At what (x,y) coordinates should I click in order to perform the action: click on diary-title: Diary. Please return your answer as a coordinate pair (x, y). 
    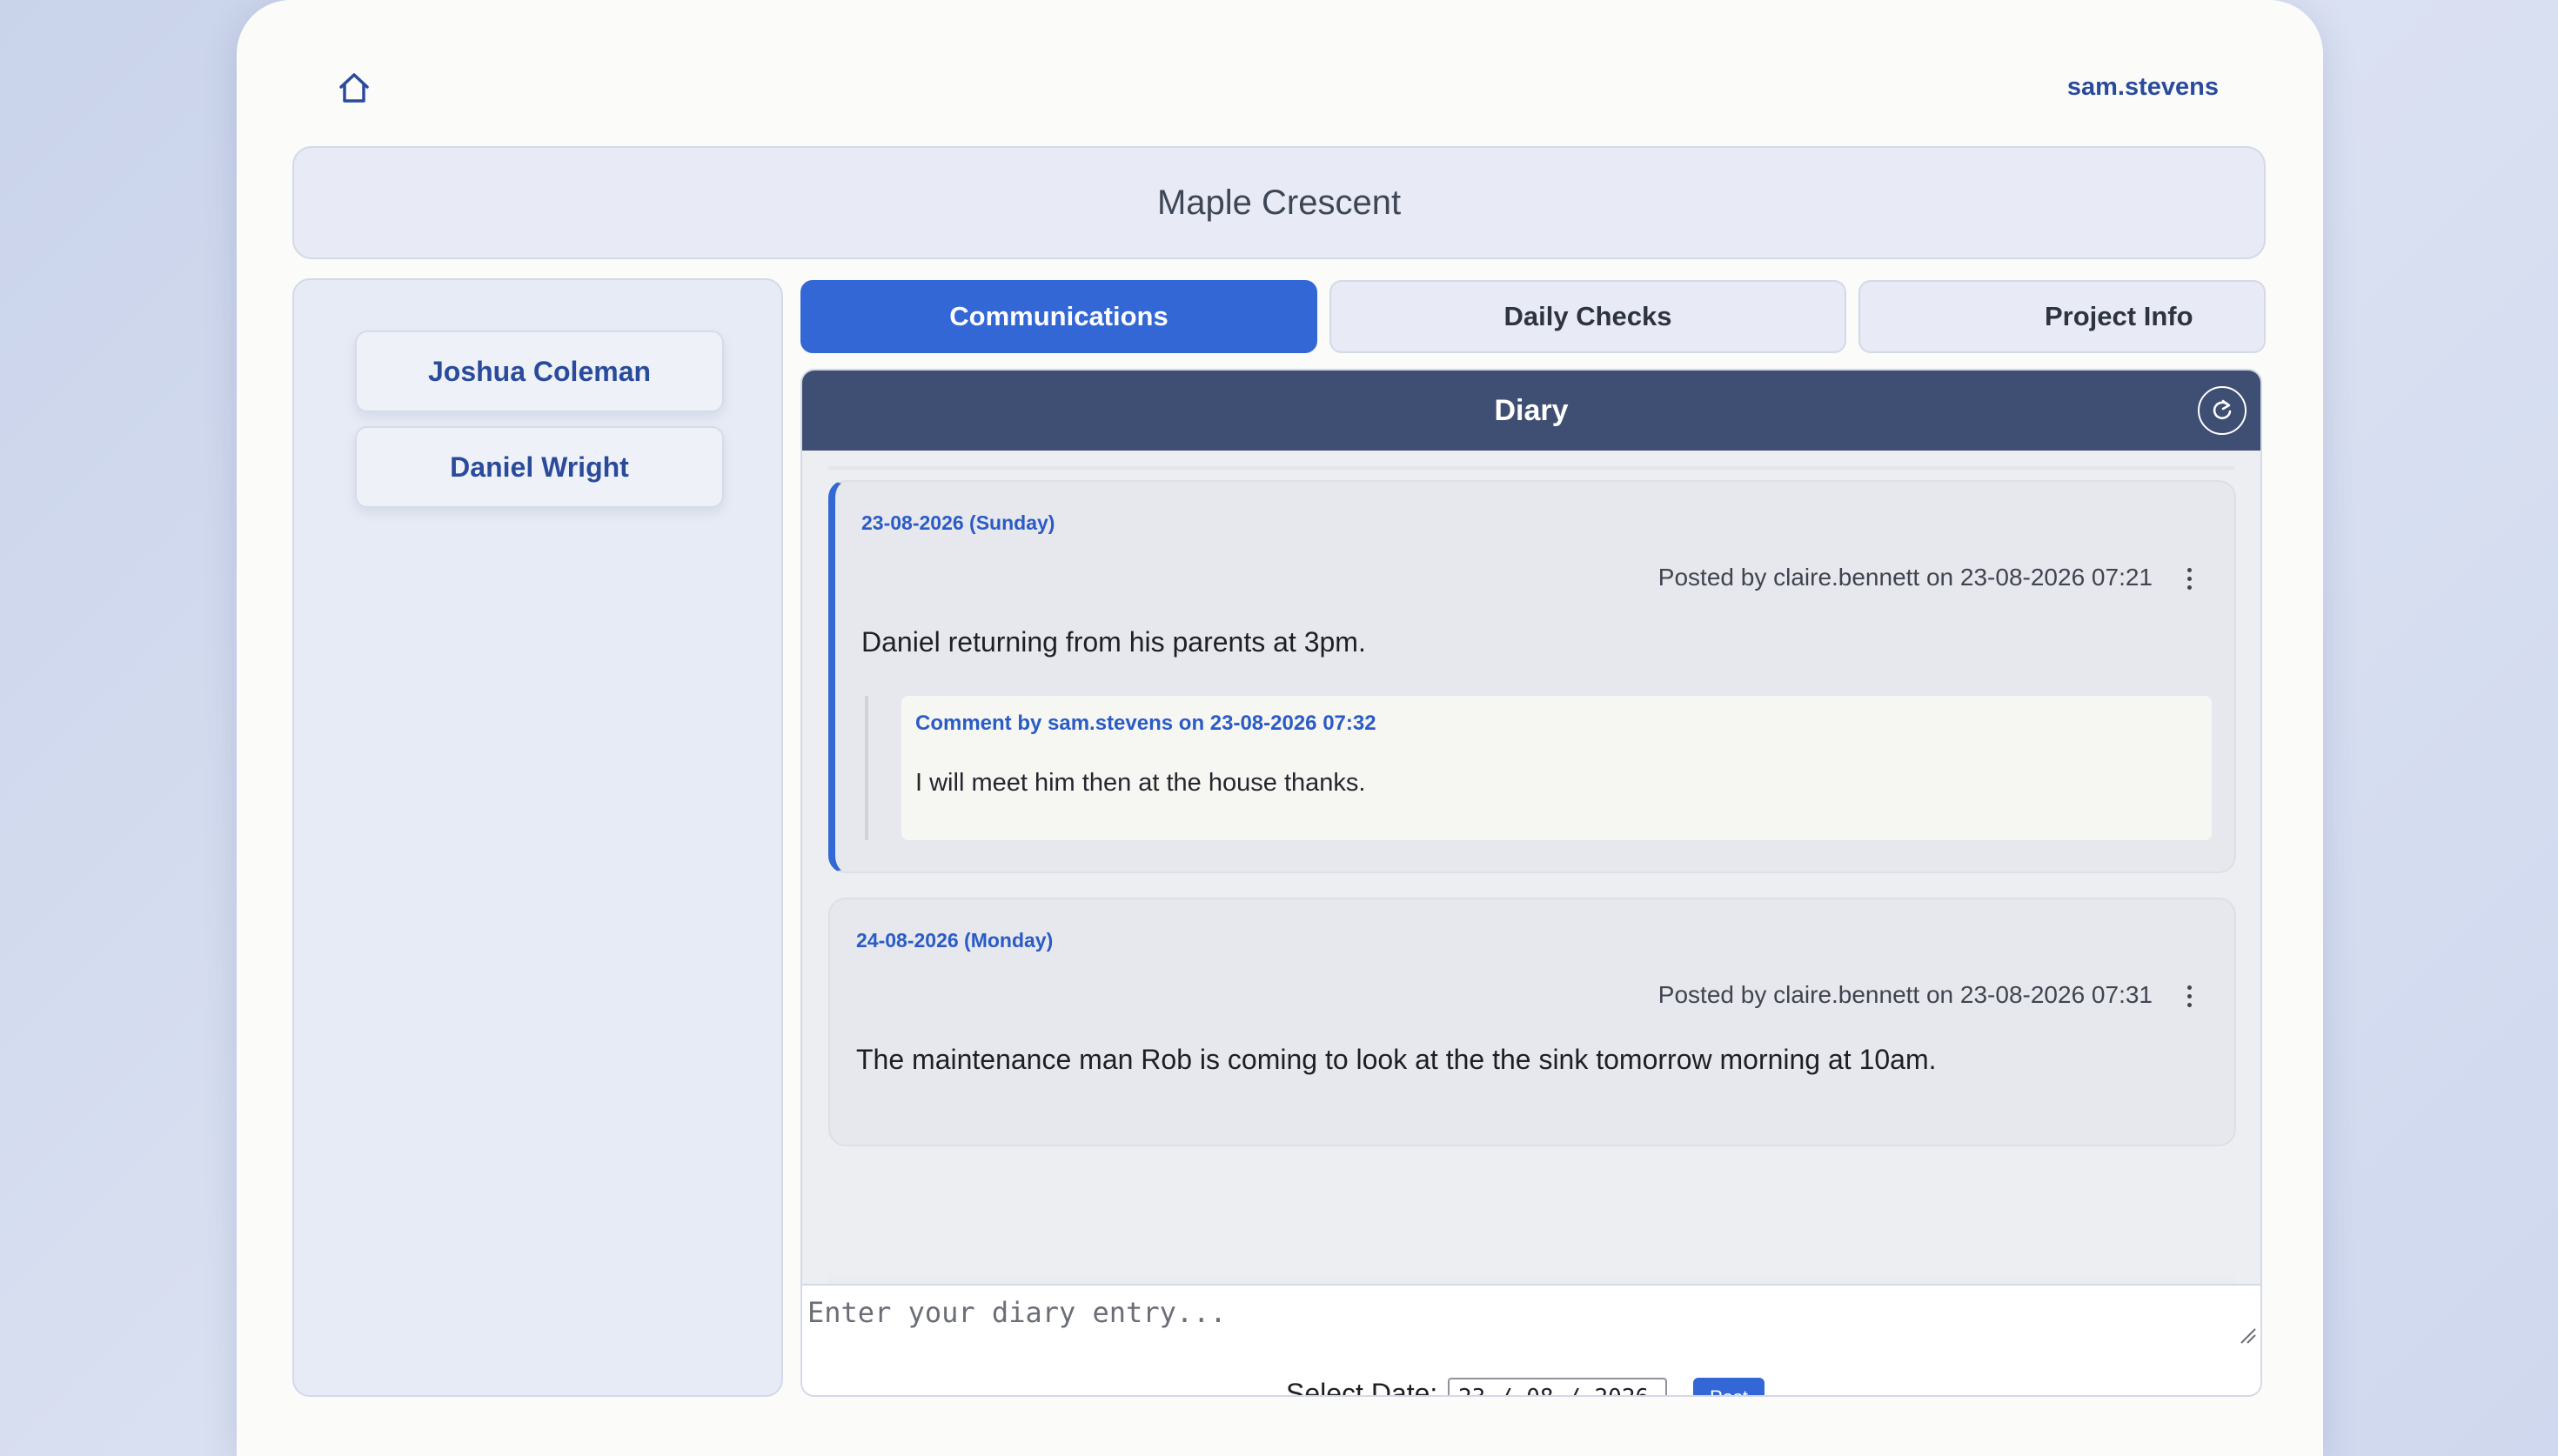
    Looking at the image, I should click on (1531, 410).